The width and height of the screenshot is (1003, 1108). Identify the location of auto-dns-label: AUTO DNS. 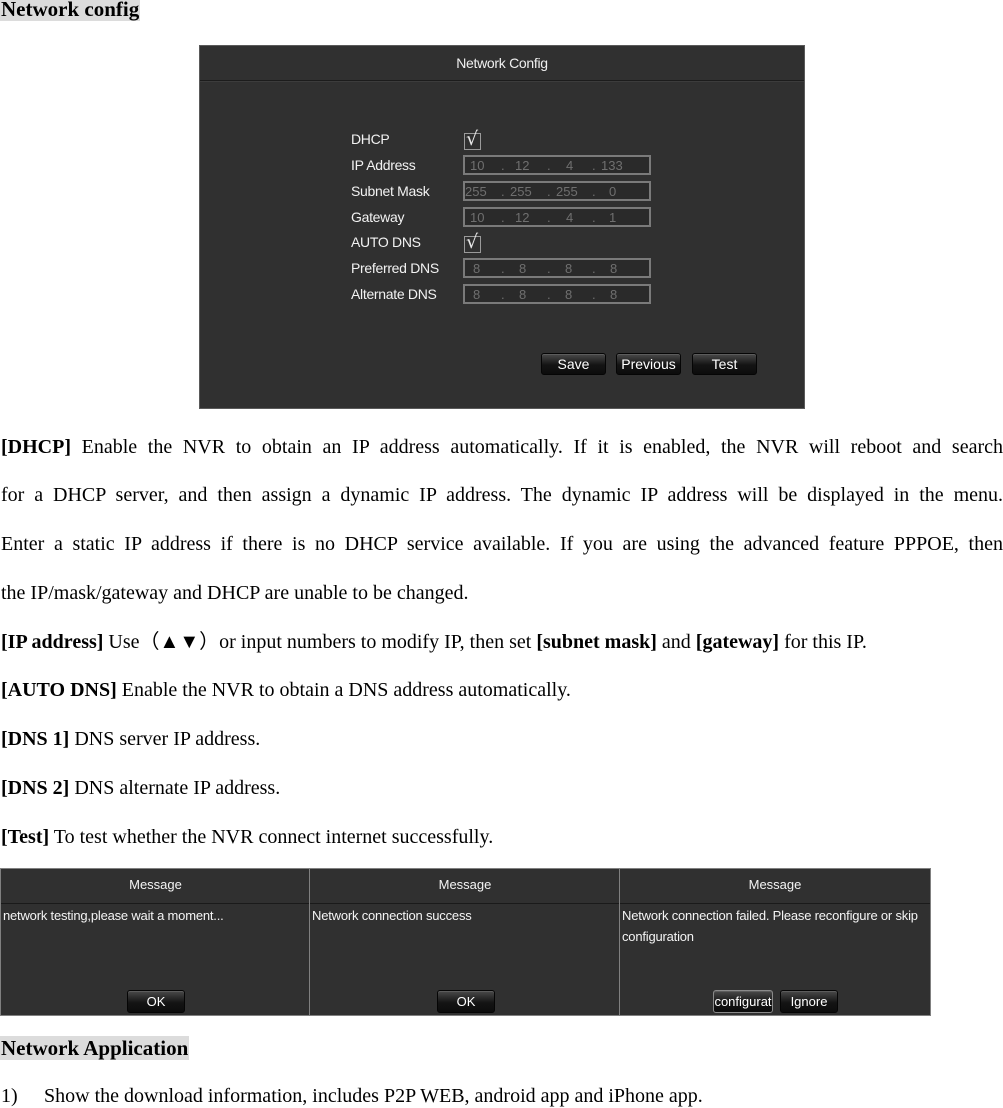
(386, 242).